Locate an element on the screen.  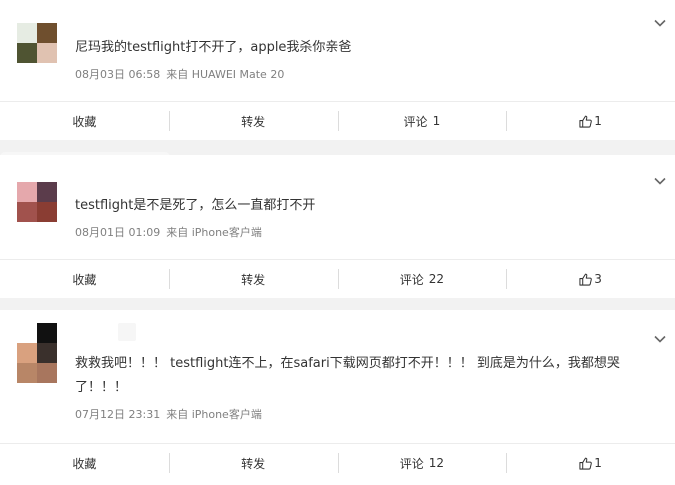
action-bar: 收藏 转发 评论 1 1 is located at coordinates (337, 120).